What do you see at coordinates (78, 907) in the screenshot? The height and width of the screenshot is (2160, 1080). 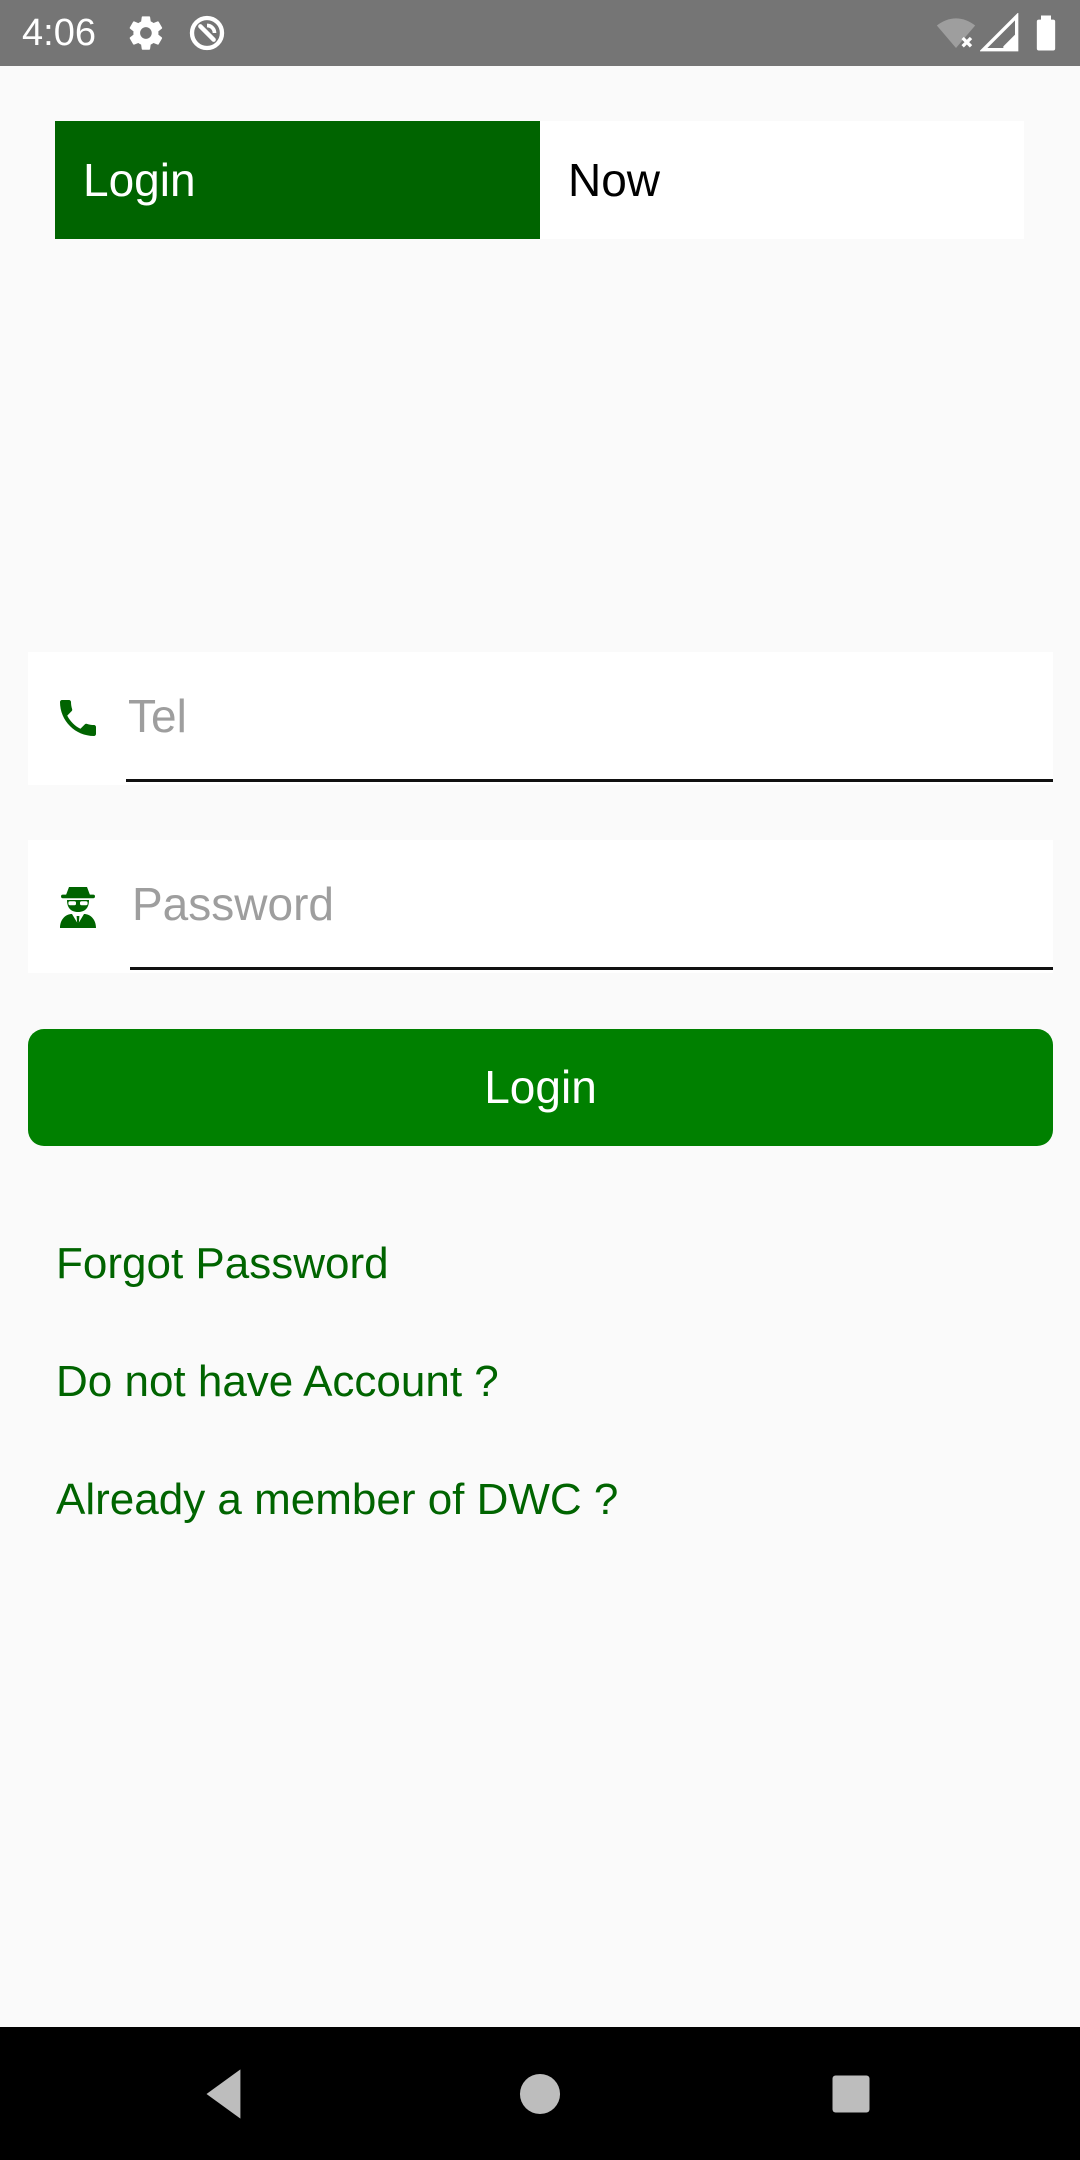 I see `spy-agent-icon` at bounding box center [78, 907].